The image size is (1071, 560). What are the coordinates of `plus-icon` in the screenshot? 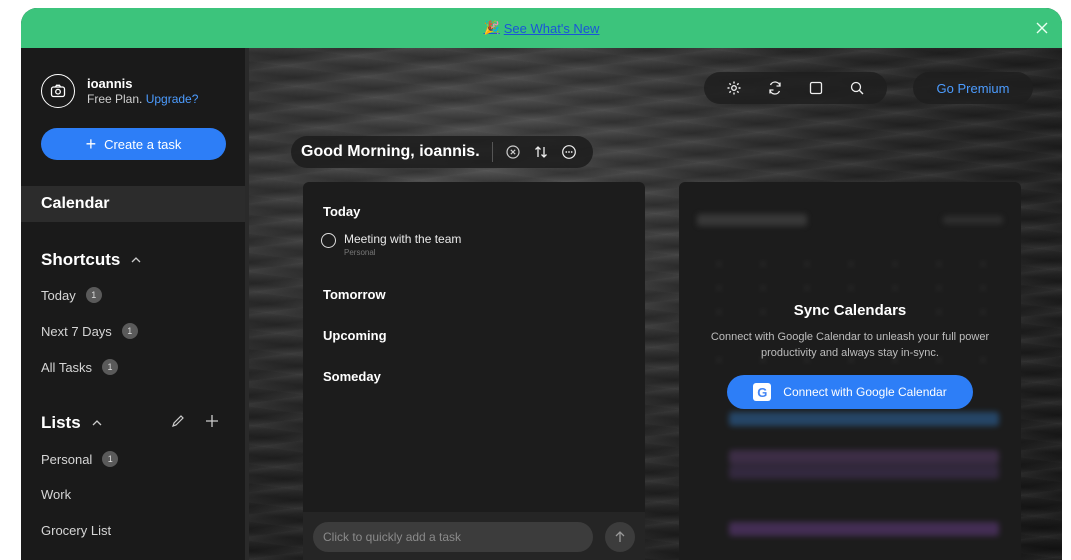 It's located at (212, 421).